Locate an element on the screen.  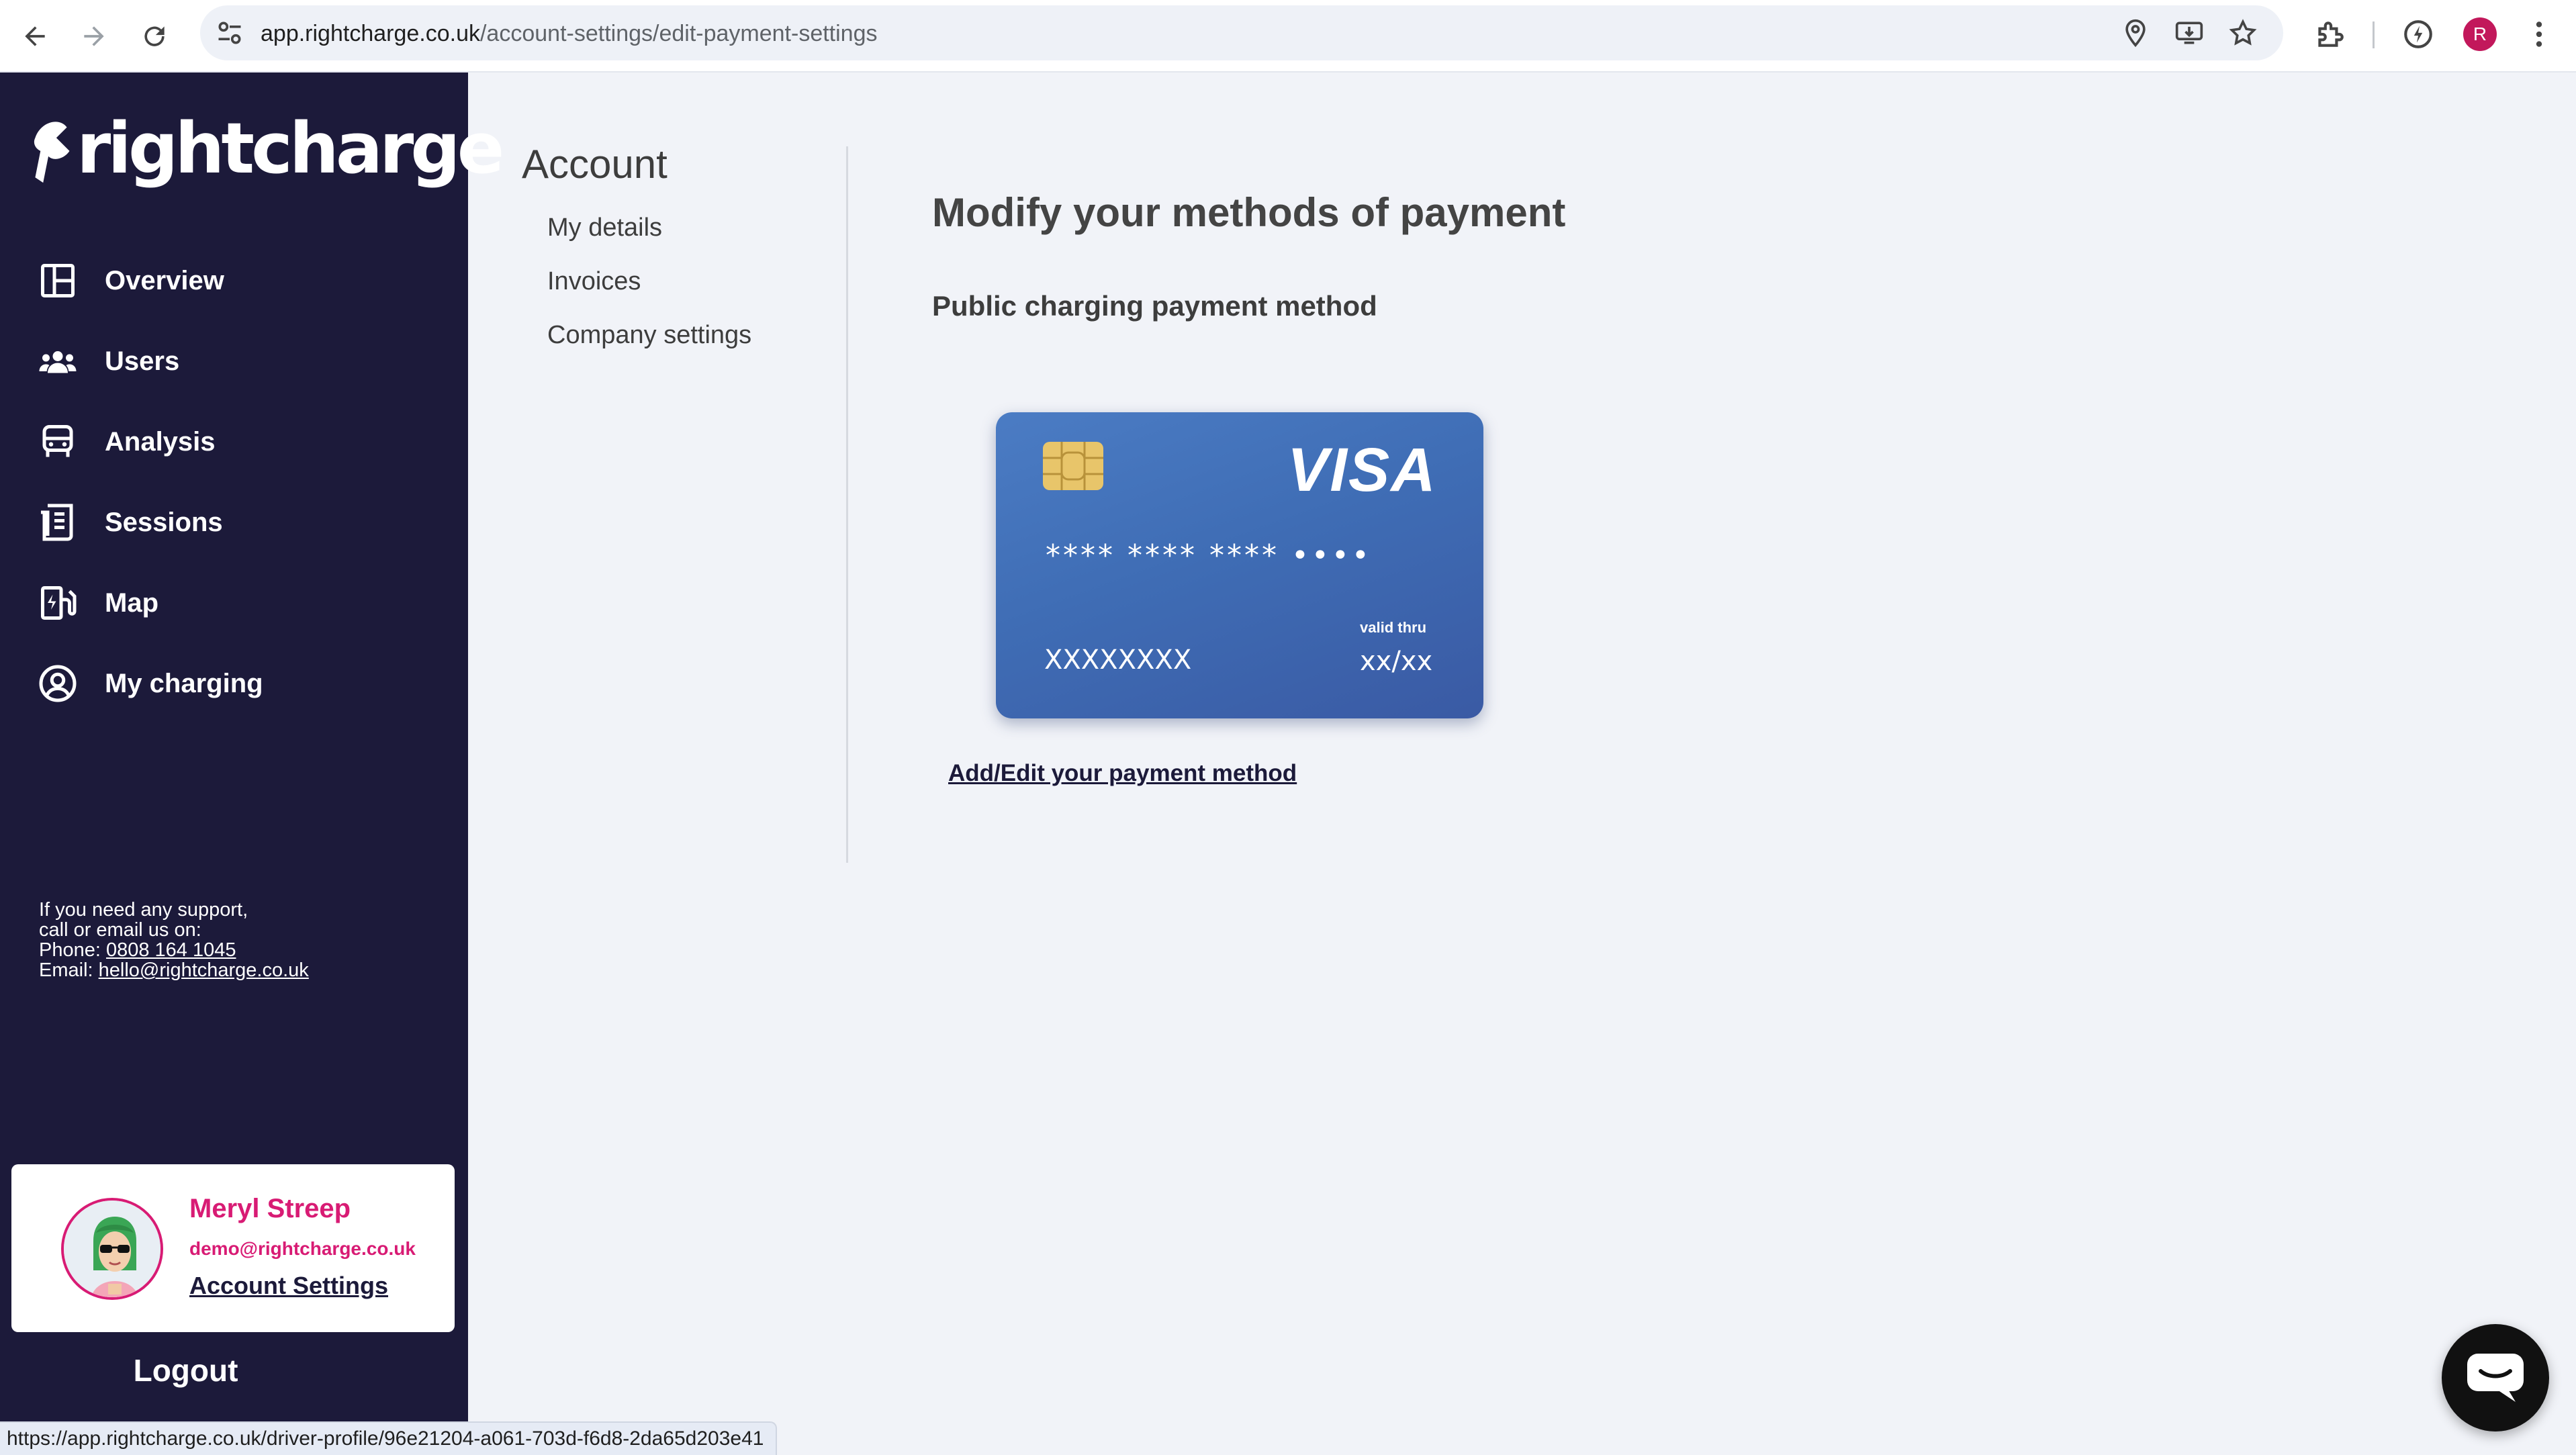
forward-button is located at coordinates (94, 36).